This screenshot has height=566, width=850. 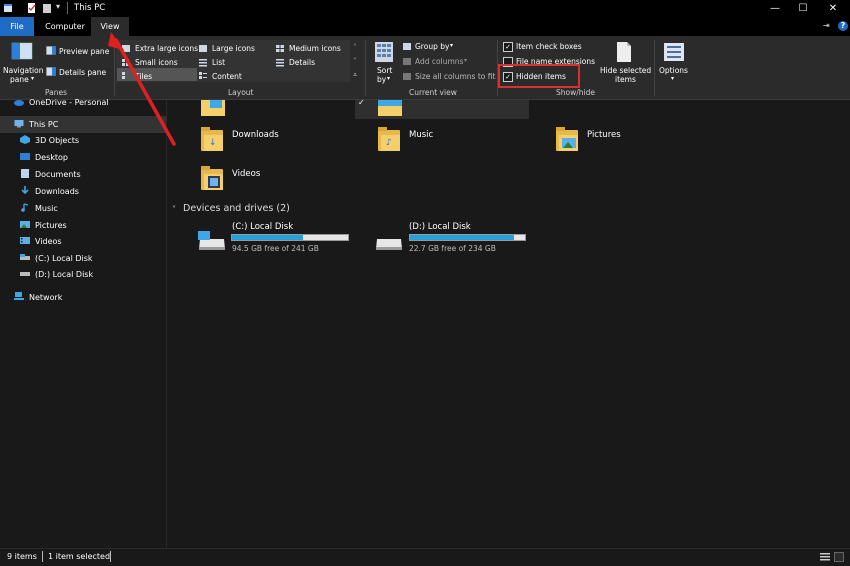 What do you see at coordinates (803, 8) in the screenshot?
I see `maximize-button: ☐` at bounding box center [803, 8].